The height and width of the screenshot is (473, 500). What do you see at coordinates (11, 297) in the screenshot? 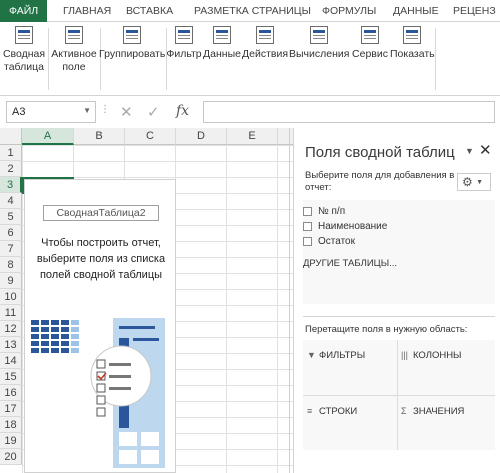
I see `row-header: 10` at bounding box center [11, 297].